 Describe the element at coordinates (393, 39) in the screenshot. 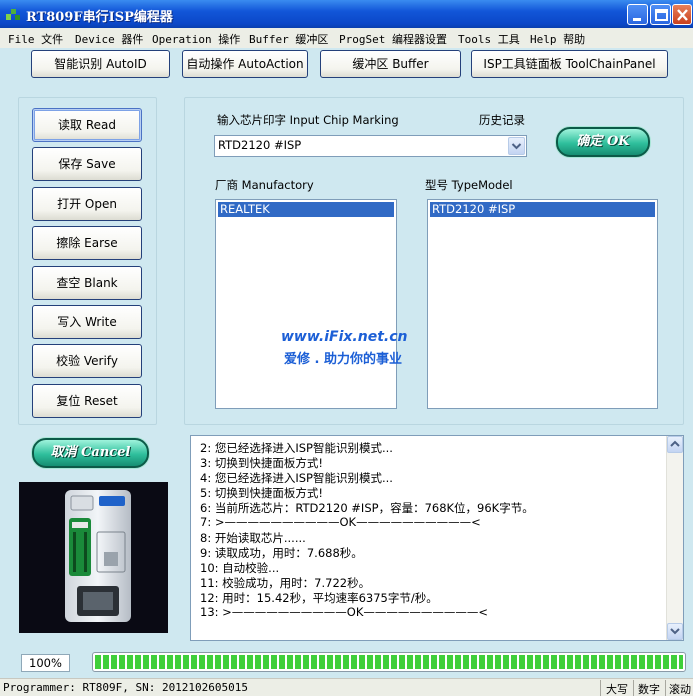

I see `menu-progset: ProgSet 编程器设置` at that location.